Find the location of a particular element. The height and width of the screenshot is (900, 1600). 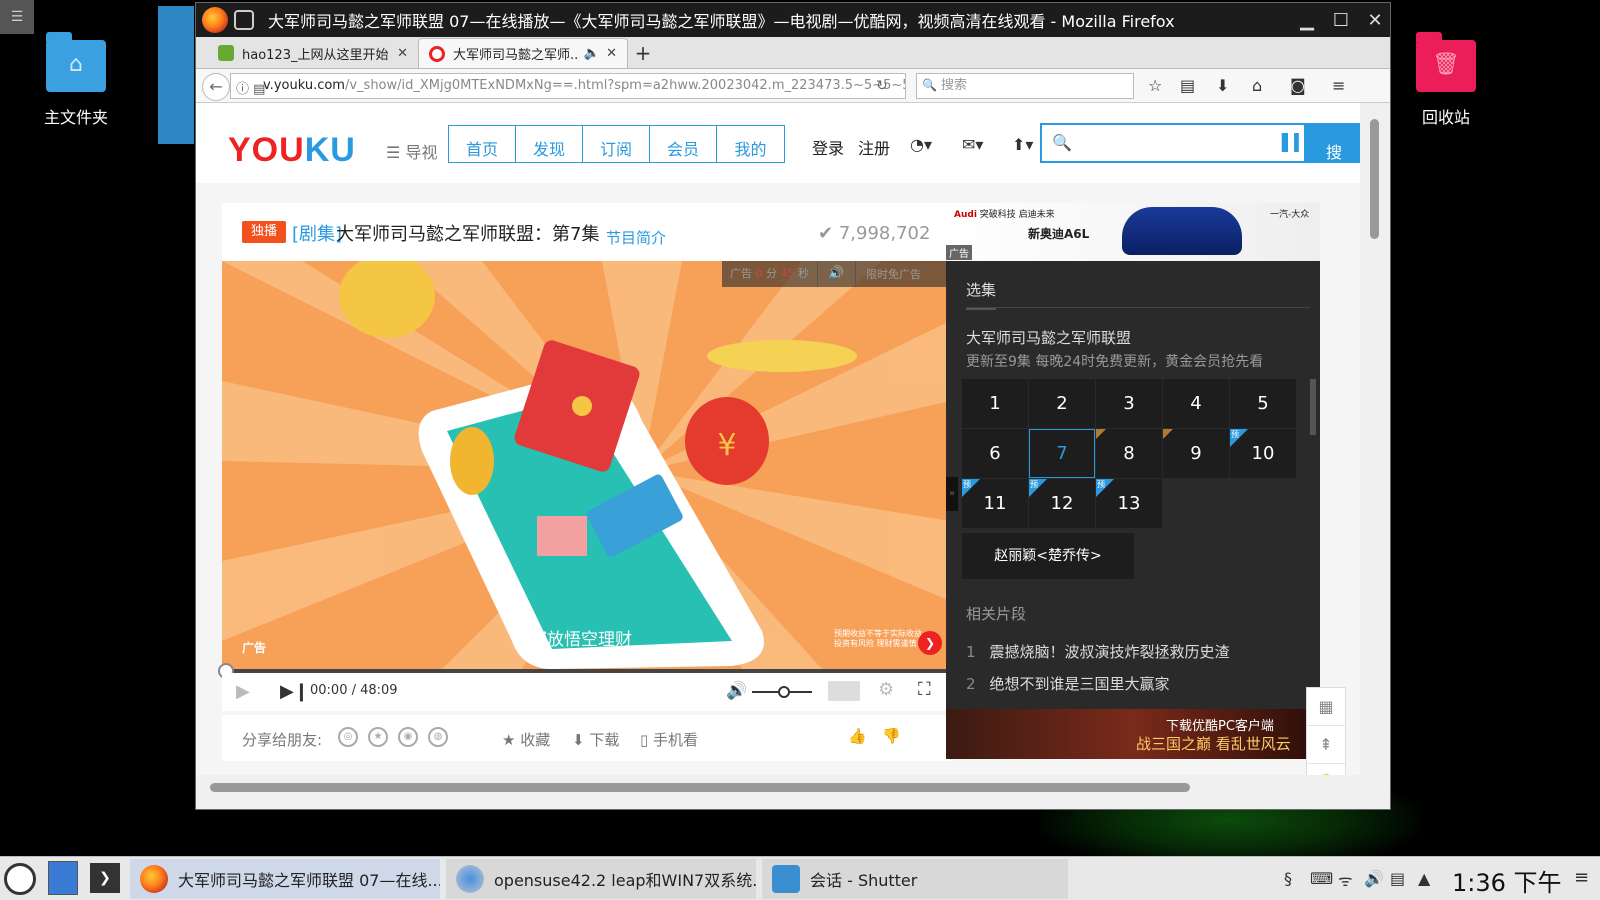

episode-button: 预 10 is located at coordinates (1263, 453).